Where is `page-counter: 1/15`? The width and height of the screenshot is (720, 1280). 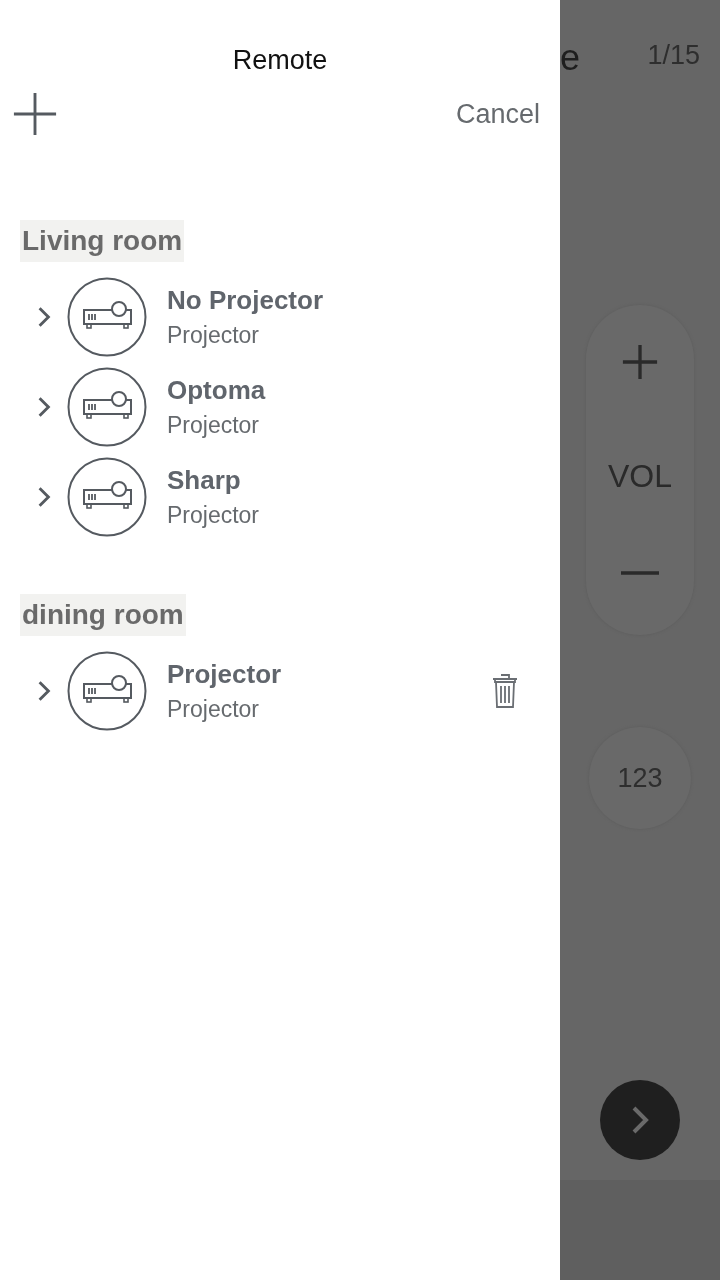 page-counter: 1/15 is located at coordinates (673, 56).